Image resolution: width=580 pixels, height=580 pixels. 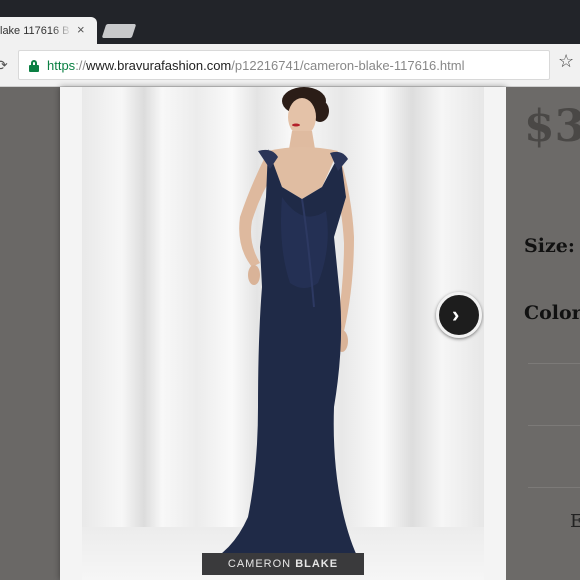 What do you see at coordinates (317, 564) in the screenshot?
I see `brand-name-second: BLAKE` at bounding box center [317, 564].